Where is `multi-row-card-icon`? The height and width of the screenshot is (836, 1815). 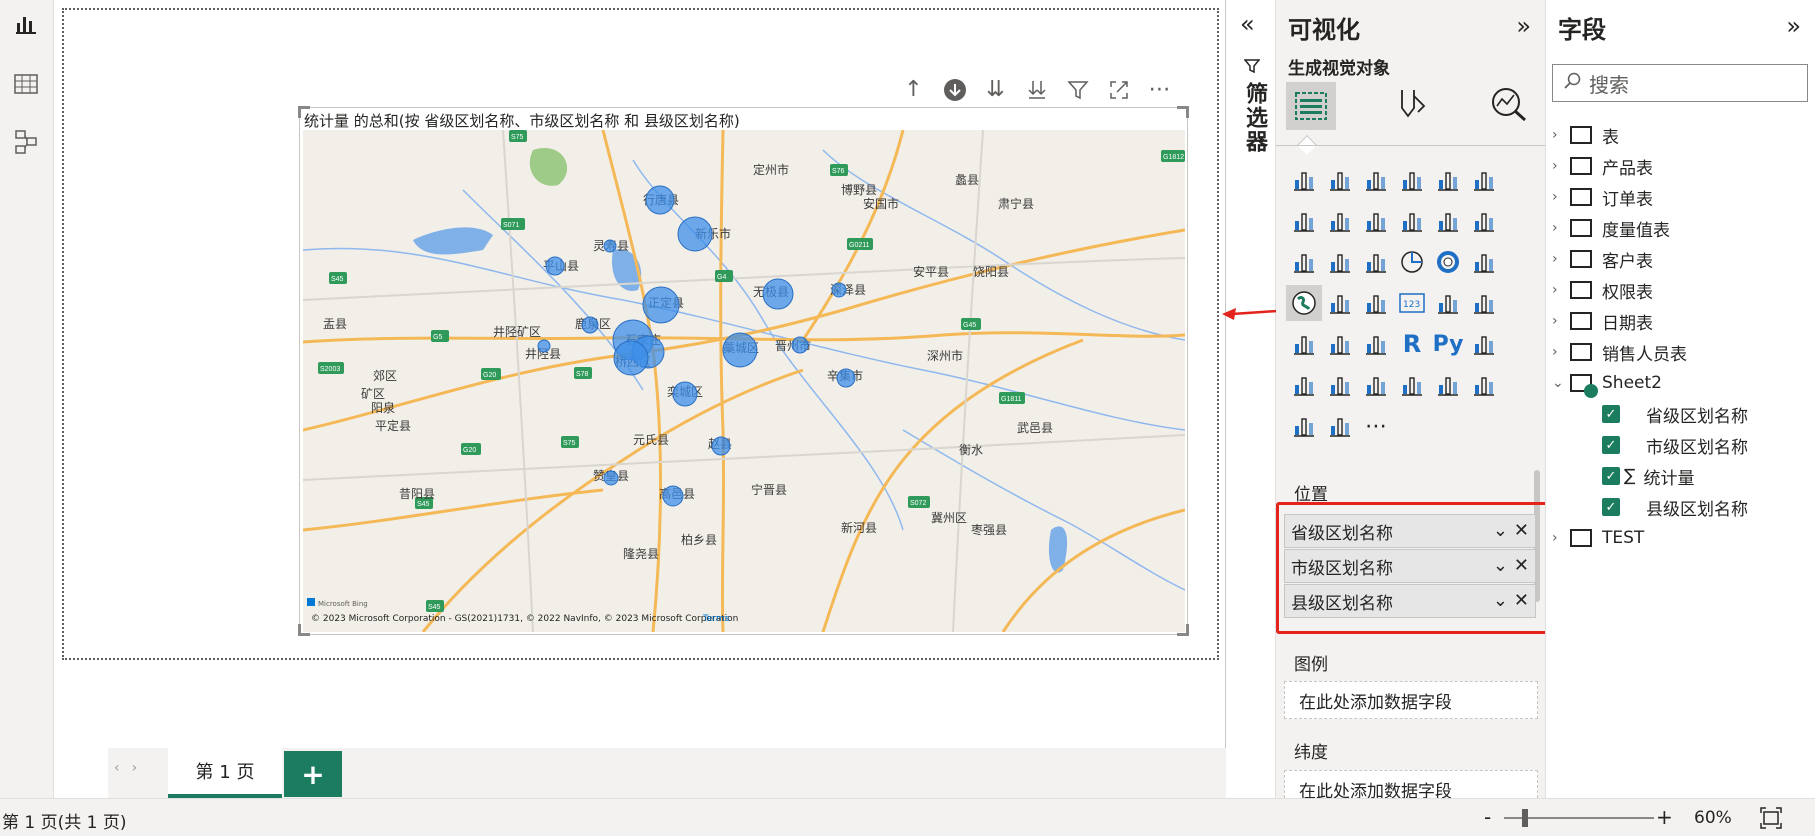
multi-row-card-icon is located at coordinates (1448, 303).